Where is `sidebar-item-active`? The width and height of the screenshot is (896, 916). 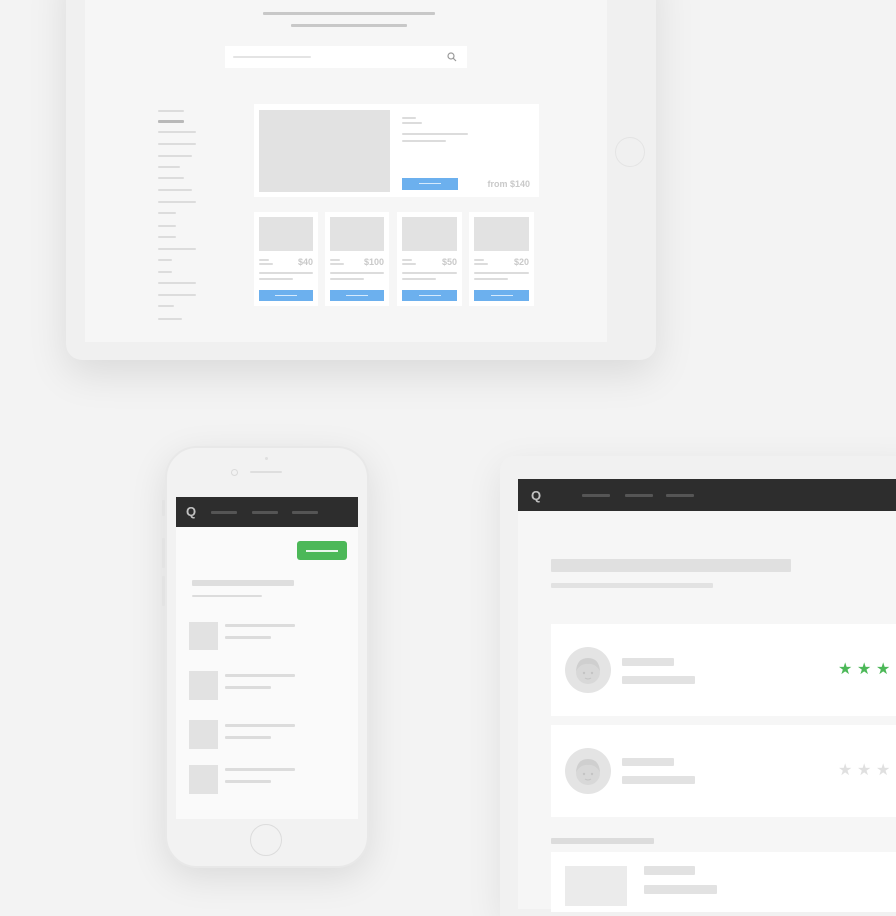
sidebar-item-active is located at coordinates (171, 121).